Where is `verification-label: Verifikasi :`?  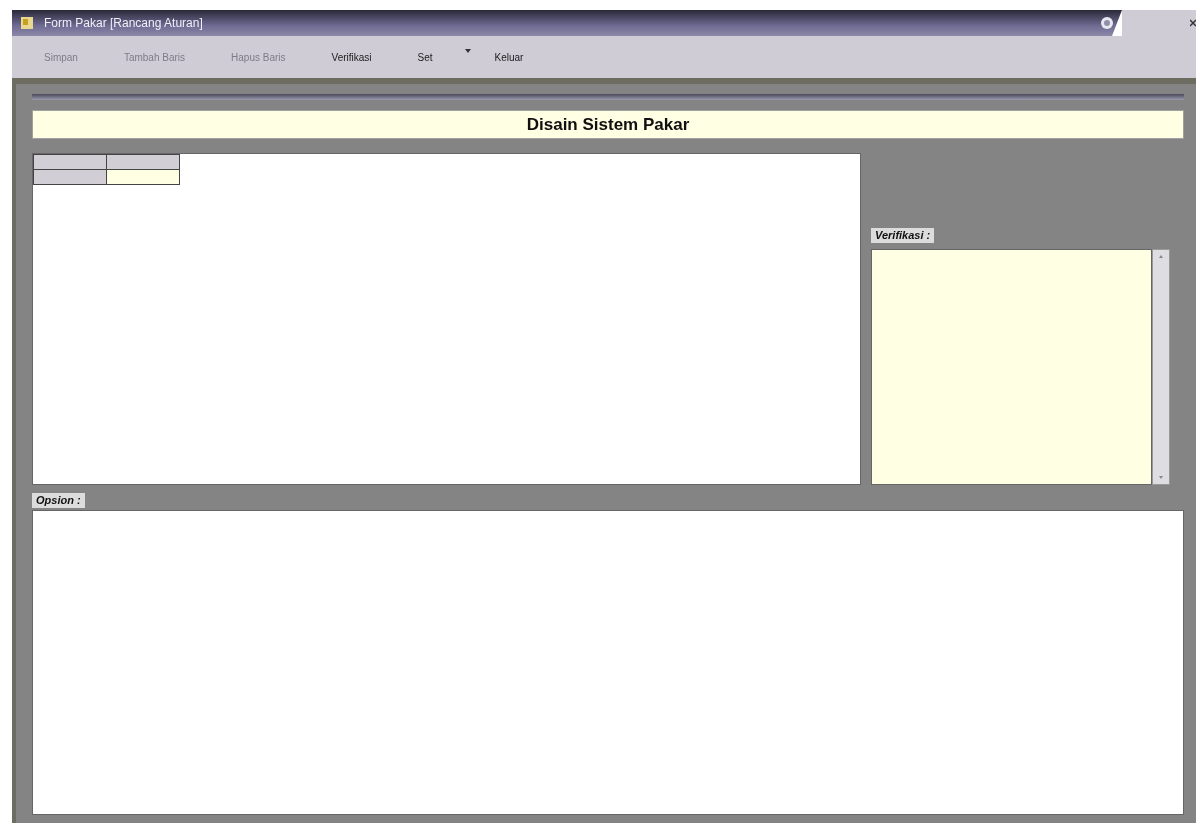
verification-label: Verifikasi : is located at coordinates (903, 235).